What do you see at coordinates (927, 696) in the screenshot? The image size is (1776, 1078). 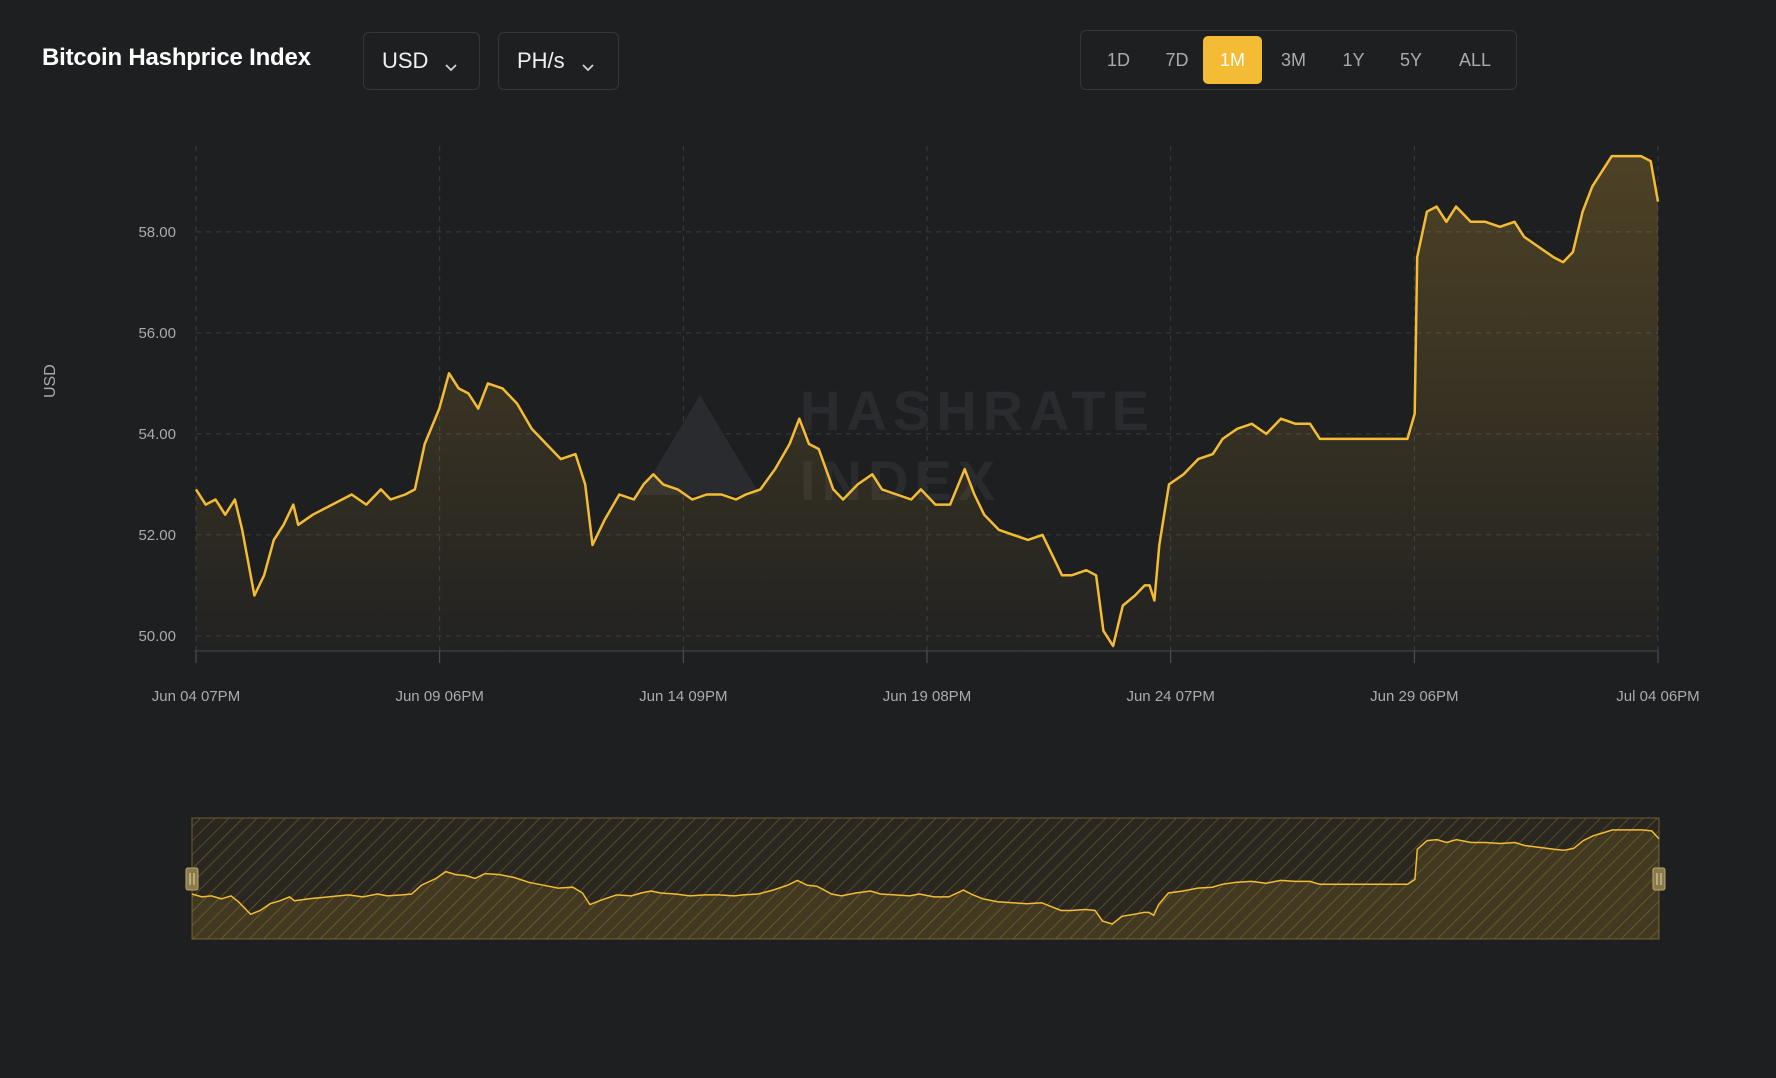 I see `x-tick-label: Jun 19 08PM` at bounding box center [927, 696].